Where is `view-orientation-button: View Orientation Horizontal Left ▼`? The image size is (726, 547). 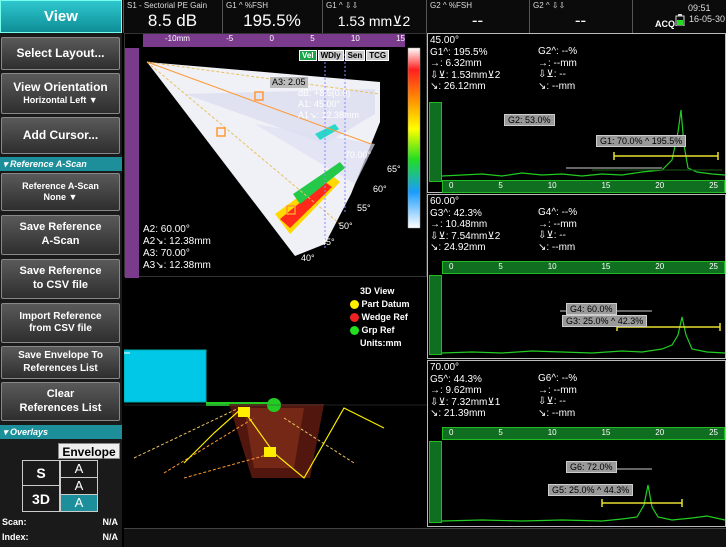 view-orientation-button: View Orientation Horizontal Left ▼ is located at coordinates (60, 93).